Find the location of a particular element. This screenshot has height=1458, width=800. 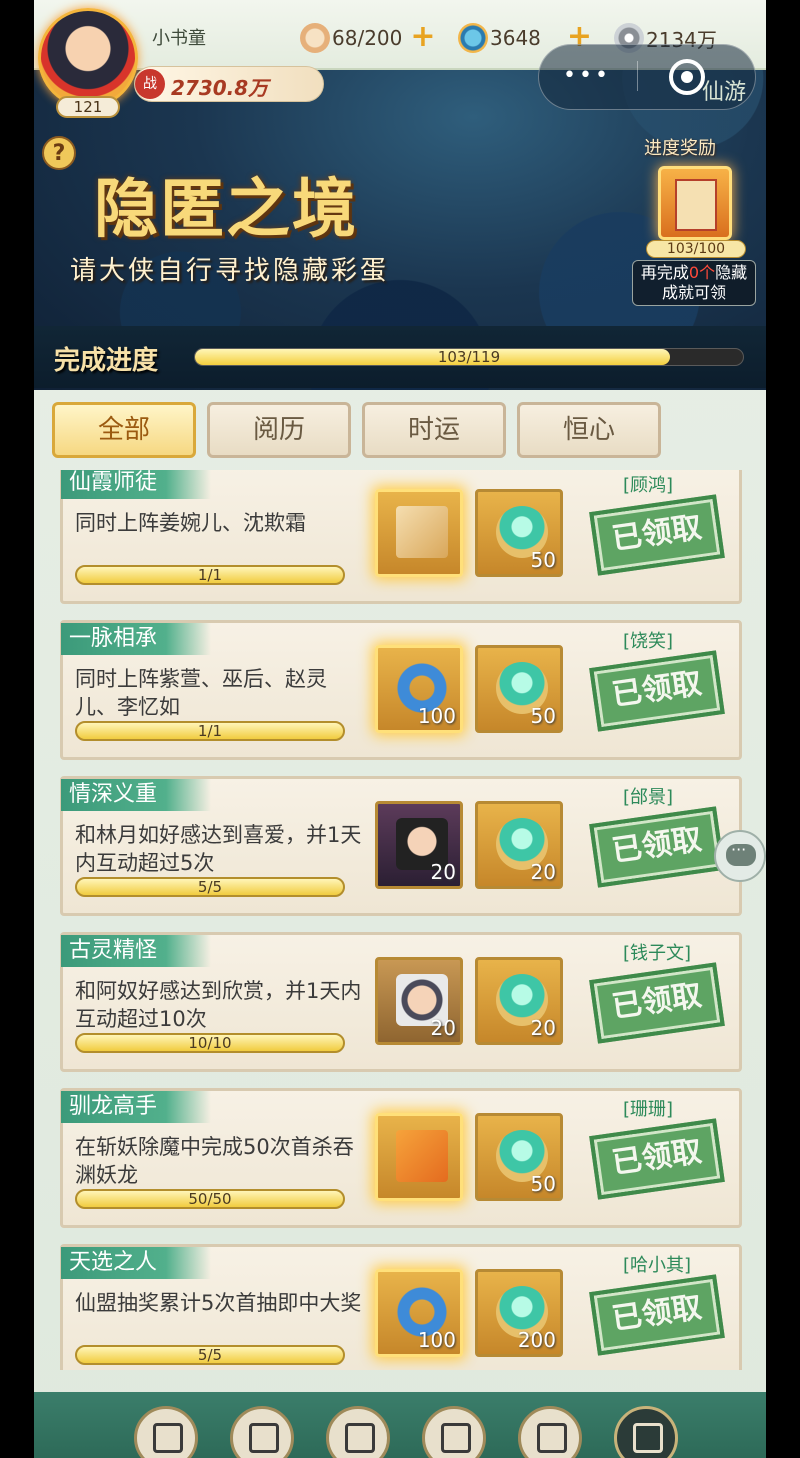

completion-track: 103/119 is located at coordinates (469, 357).